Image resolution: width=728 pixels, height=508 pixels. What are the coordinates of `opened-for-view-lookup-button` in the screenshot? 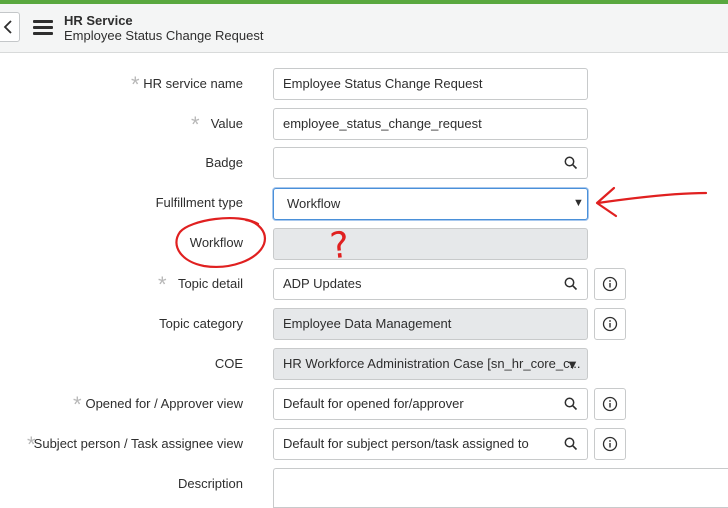 It's located at (571, 404).